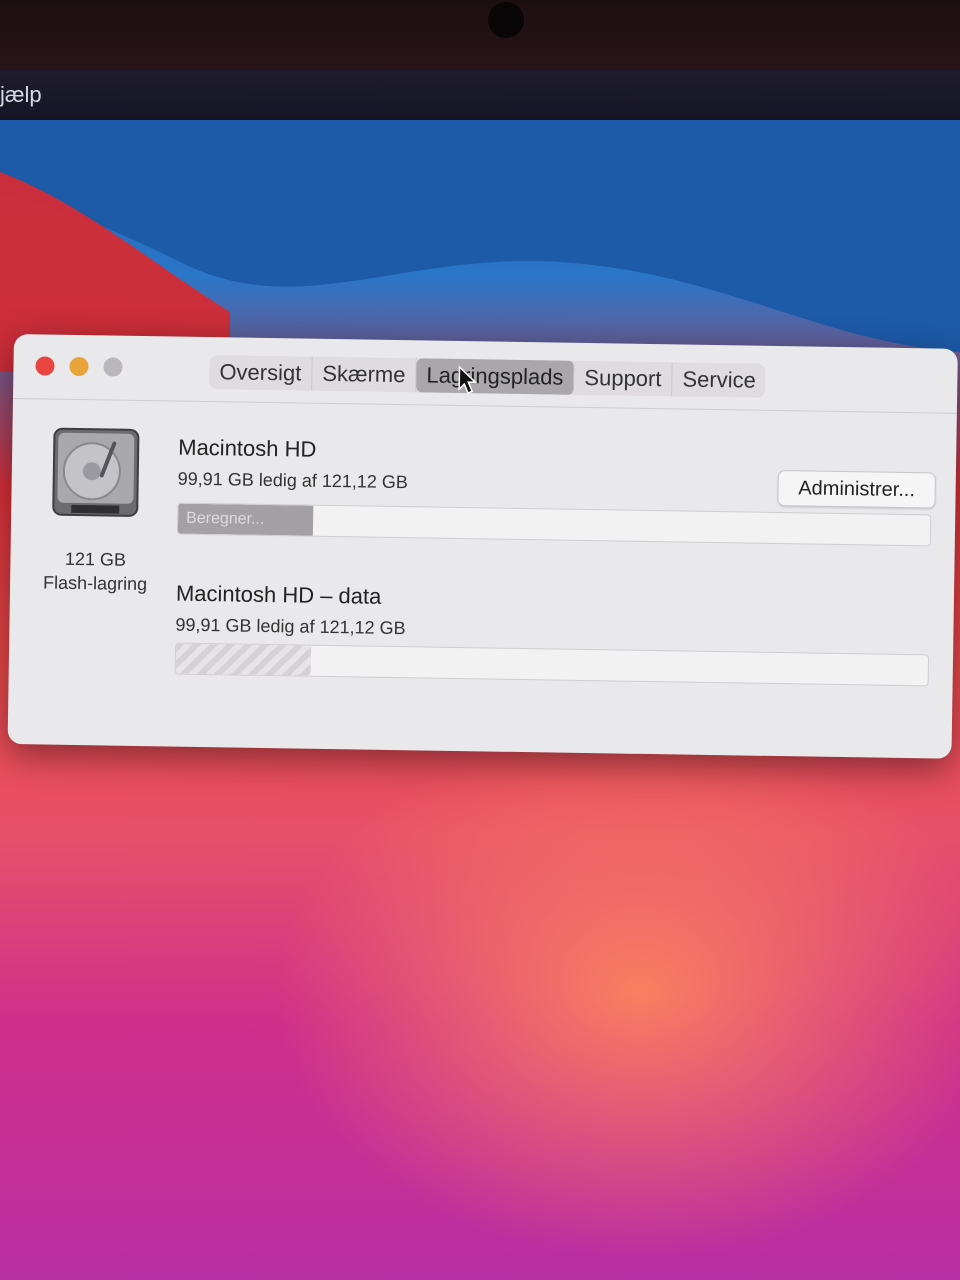  What do you see at coordinates (95, 583) in the screenshot?
I see `disk-type: Flash-lagring` at bounding box center [95, 583].